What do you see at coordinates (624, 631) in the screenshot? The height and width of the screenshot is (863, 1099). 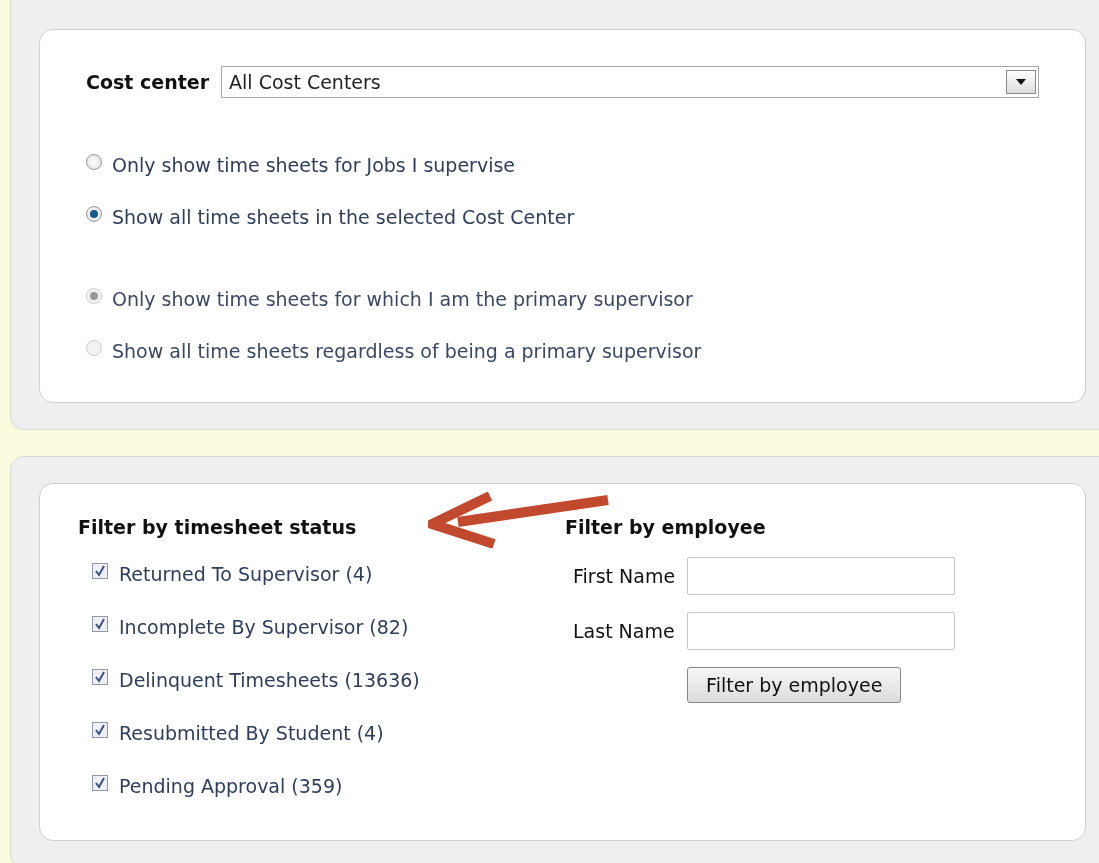 I see `field-label: Last Name` at bounding box center [624, 631].